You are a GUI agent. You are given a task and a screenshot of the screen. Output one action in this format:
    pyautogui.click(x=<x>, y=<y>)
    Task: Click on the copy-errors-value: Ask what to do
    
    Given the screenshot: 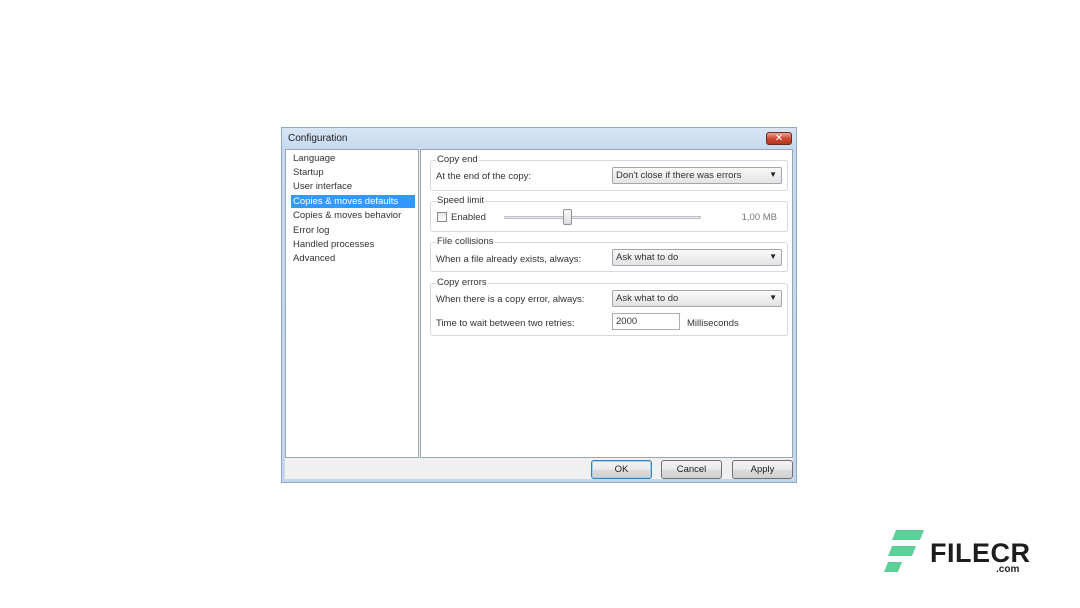 What is the action you would take?
    pyautogui.click(x=647, y=298)
    